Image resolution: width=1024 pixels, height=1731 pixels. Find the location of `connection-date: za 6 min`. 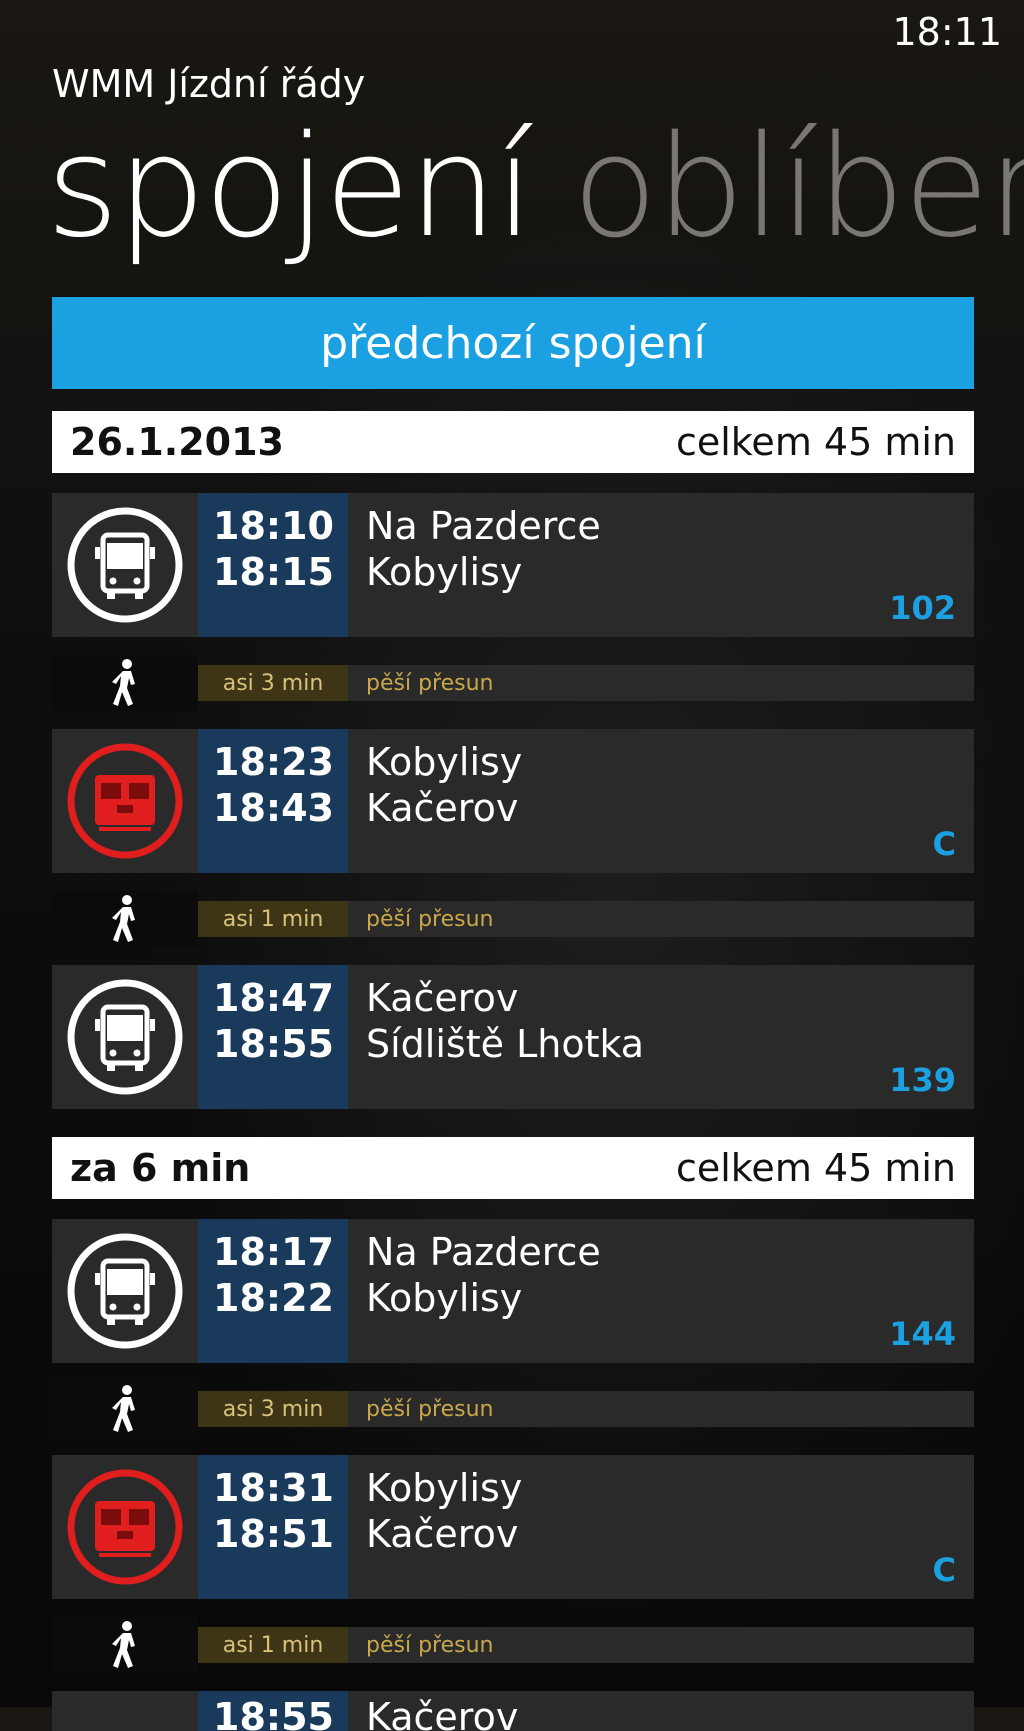

connection-date: za 6 min is located at coordinates (160, 1168).